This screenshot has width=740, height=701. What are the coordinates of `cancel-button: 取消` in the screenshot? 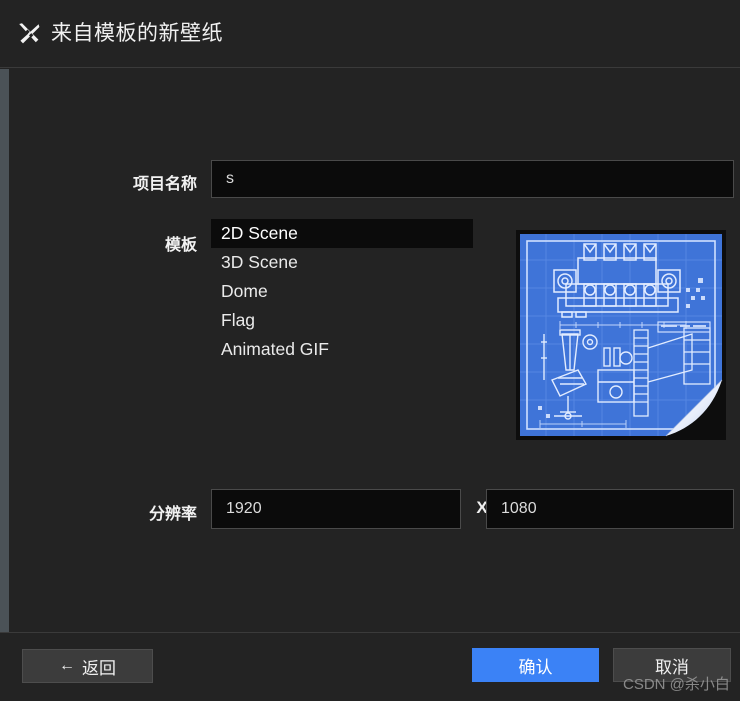 It's located at (672, 665).